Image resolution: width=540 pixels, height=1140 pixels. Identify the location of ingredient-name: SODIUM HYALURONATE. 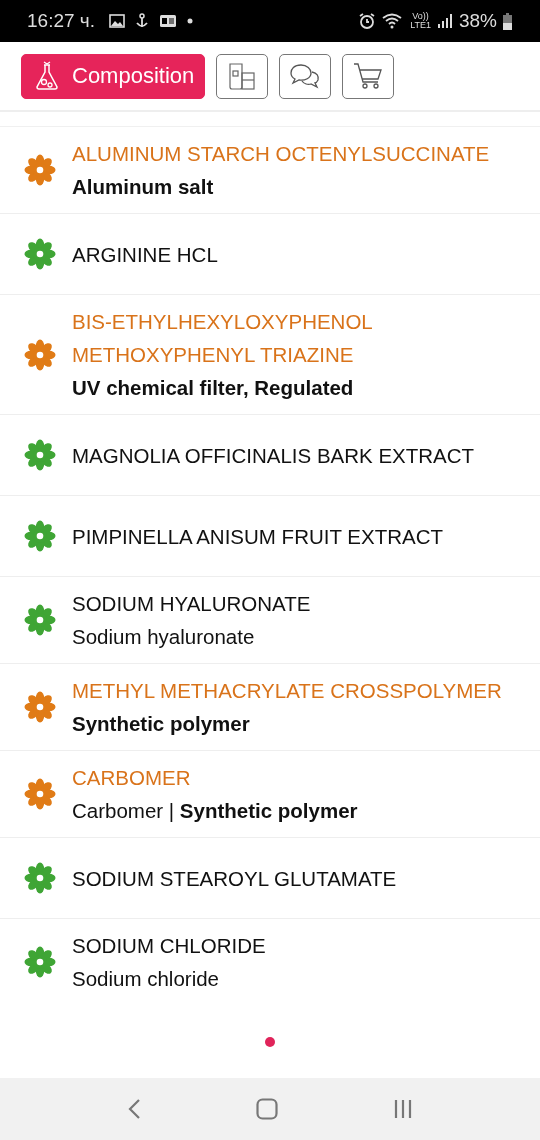
(192, 604).